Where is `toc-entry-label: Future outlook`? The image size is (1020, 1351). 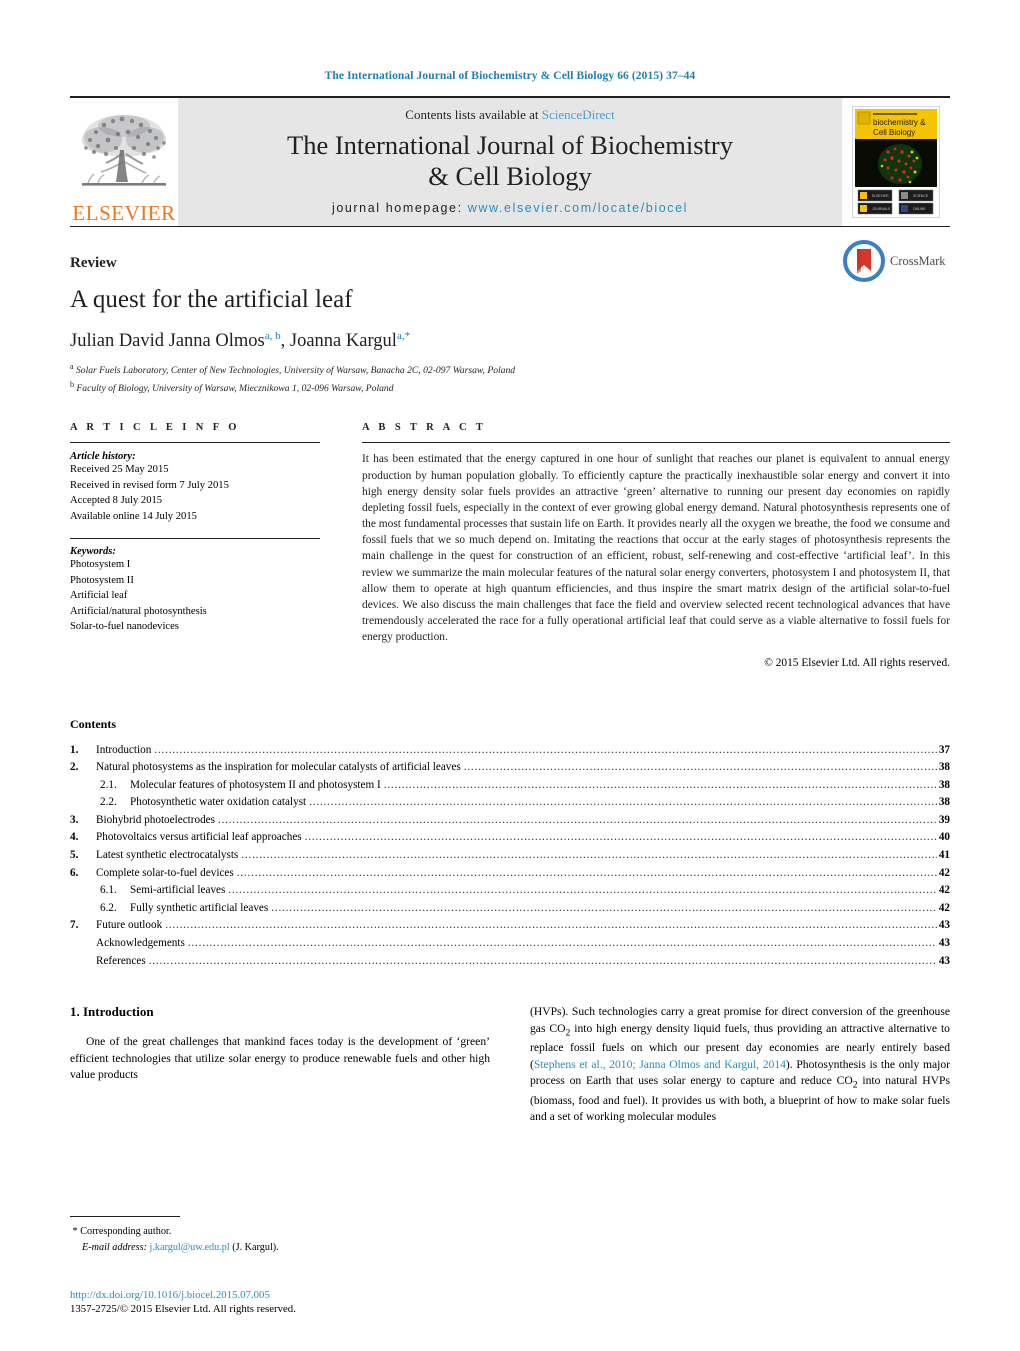
toc-entry-label: Future outlook is located at coordinates (129, 925).